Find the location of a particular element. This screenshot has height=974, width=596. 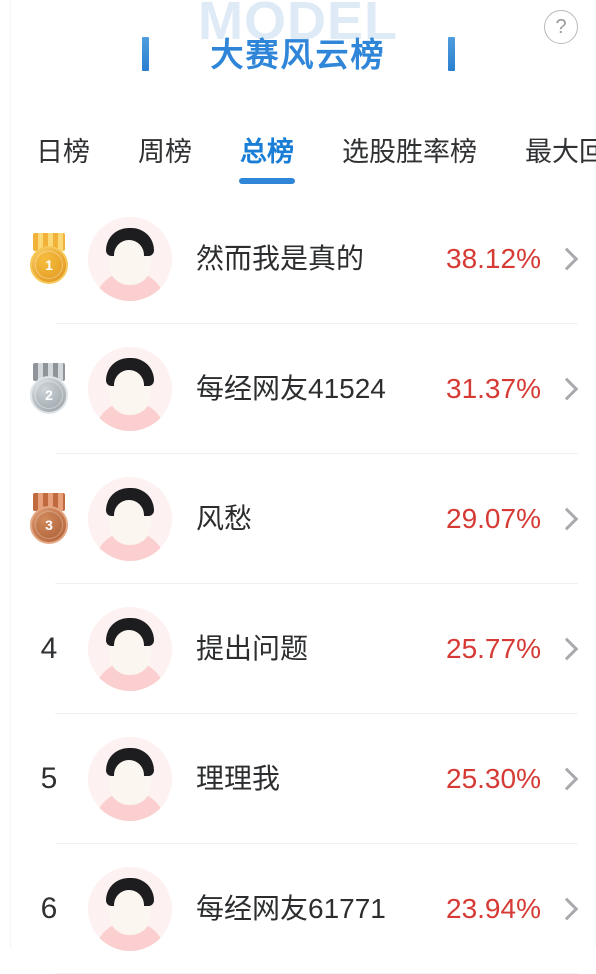

silver-medal-icon: 2 is located at coordinates (49, 389).